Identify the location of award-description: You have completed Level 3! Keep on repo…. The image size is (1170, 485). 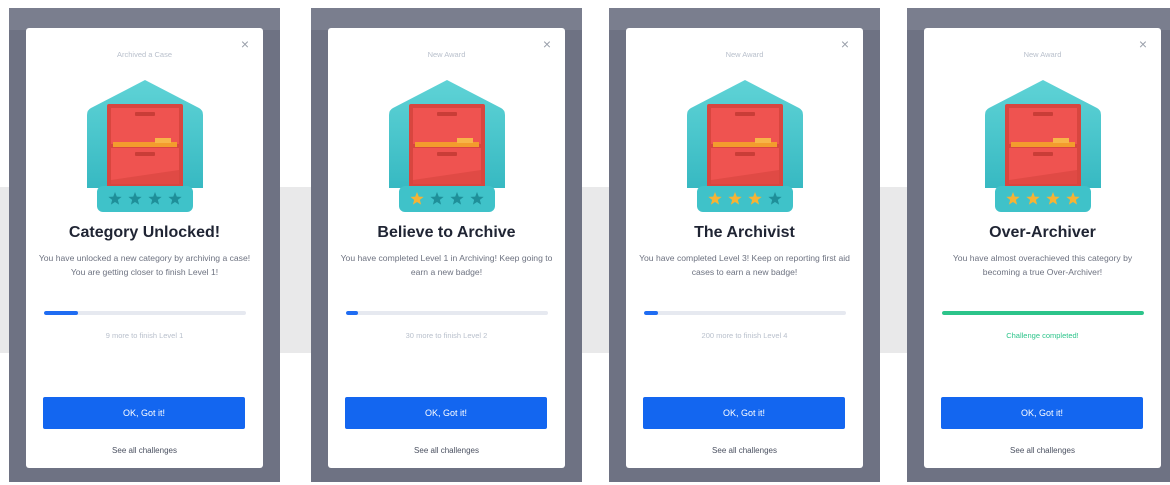
(744, 265).